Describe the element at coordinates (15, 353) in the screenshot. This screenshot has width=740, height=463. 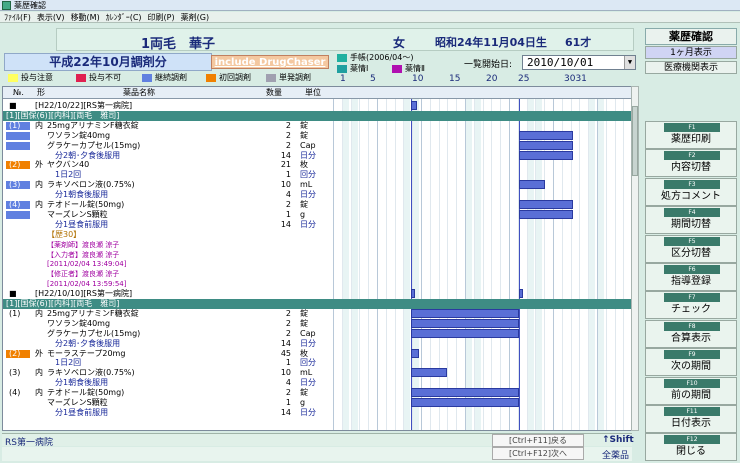
I see `cell-a: (2)` at that location.